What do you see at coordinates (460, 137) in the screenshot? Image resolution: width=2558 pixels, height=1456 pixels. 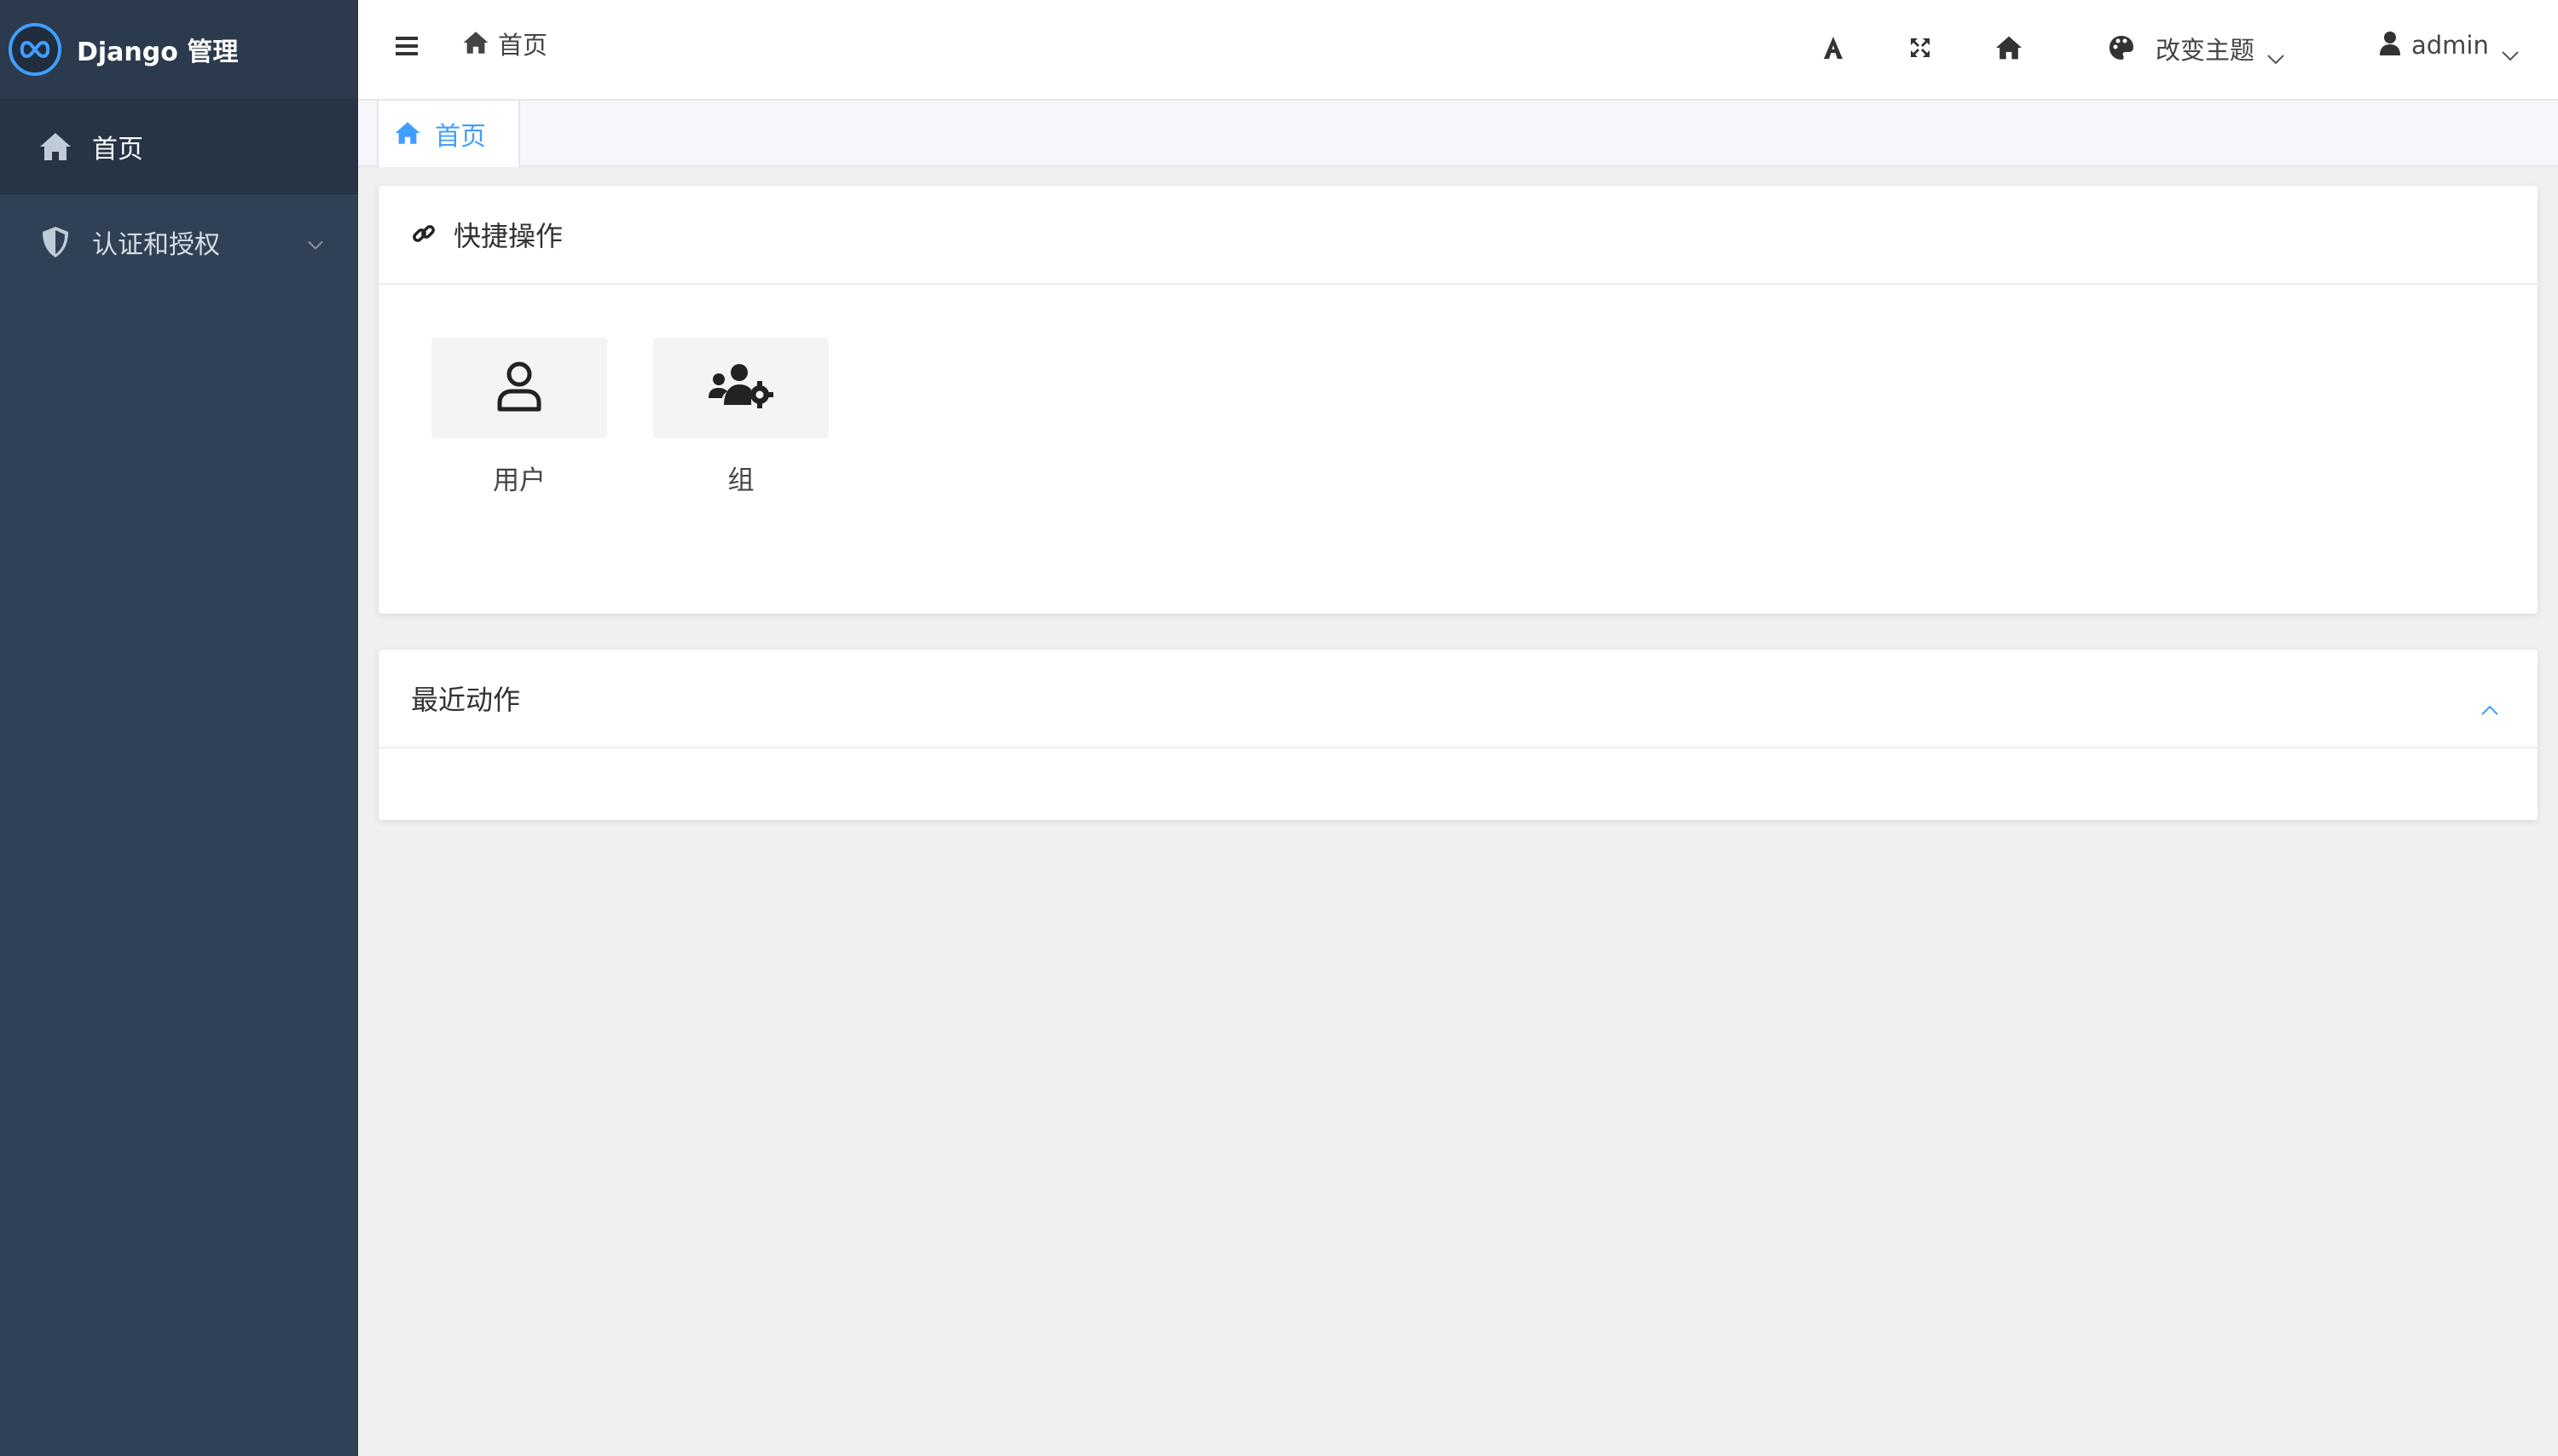 I see `tab-label: 首页` at bounding box center [460, 137].